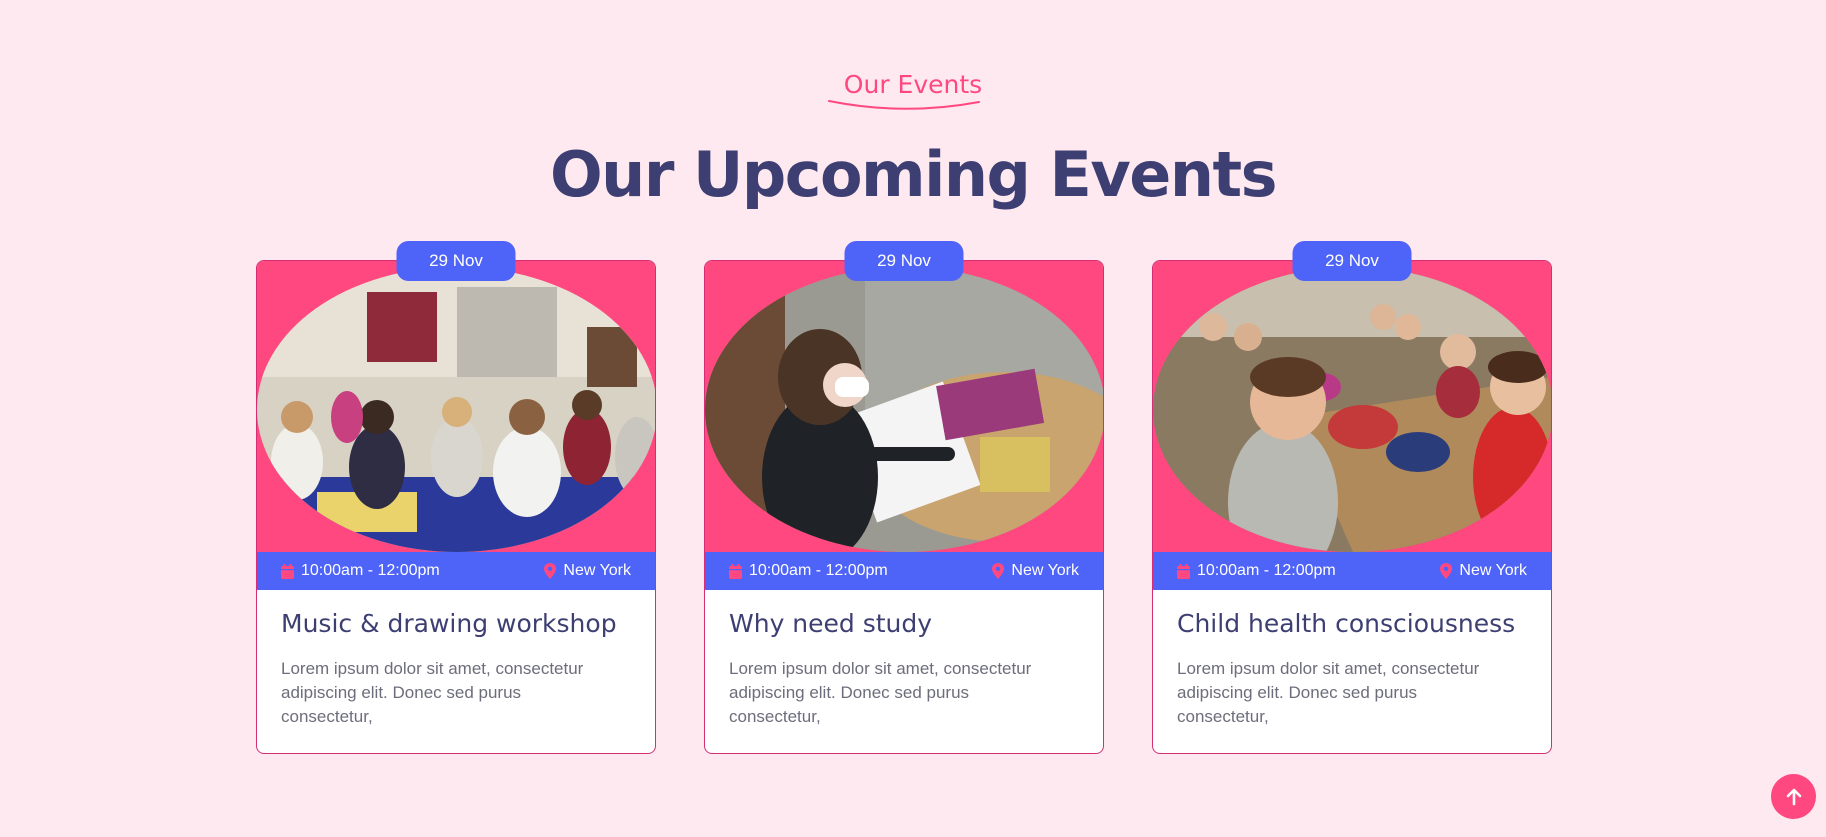  What do you see at coordinates (1356, 623) in the screenshot?
I see `event-title: Child health consciousness` at bounding box center [1356, 623].